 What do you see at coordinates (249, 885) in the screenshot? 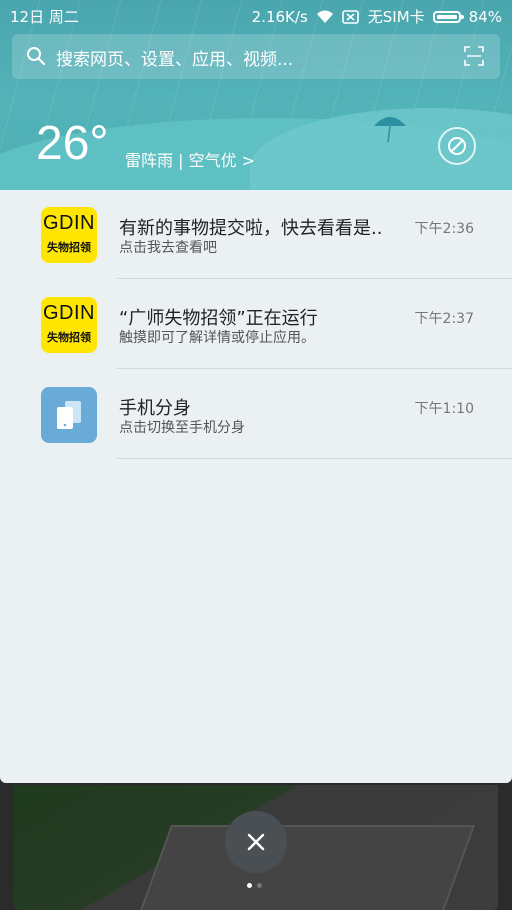
I see `page-dot-active` at bounding box center [249, 885].